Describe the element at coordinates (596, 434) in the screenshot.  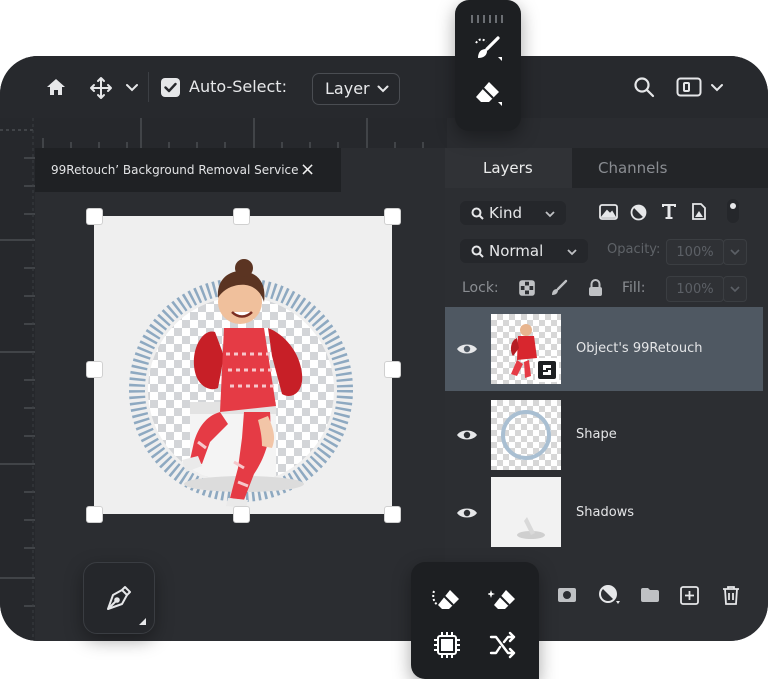
I see `layer-name-shape: Shape` at that location.